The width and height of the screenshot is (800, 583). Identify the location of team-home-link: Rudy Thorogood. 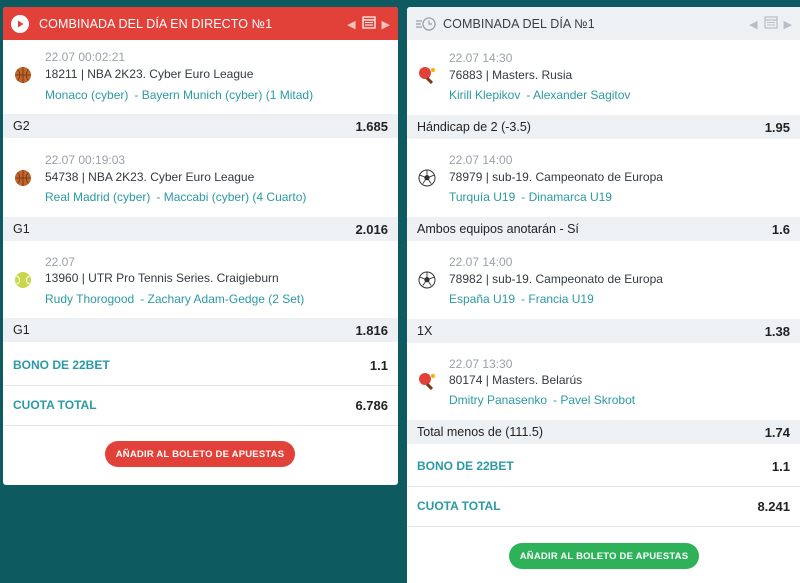
(89, 299).